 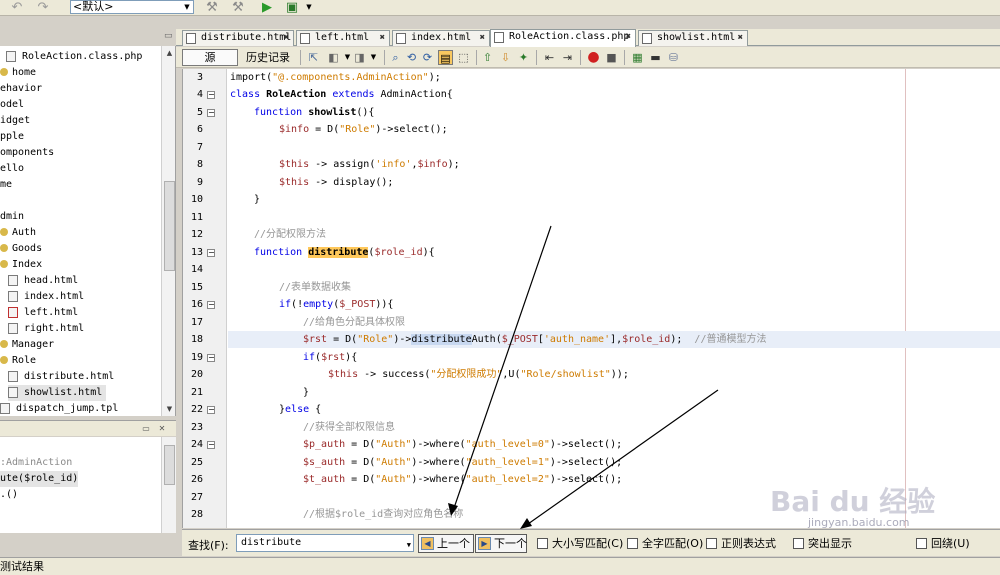 What do you see at coordinates (43, 281) in the screenshot?
I see `tree-item: head.html` at bounding box center [43, 281].